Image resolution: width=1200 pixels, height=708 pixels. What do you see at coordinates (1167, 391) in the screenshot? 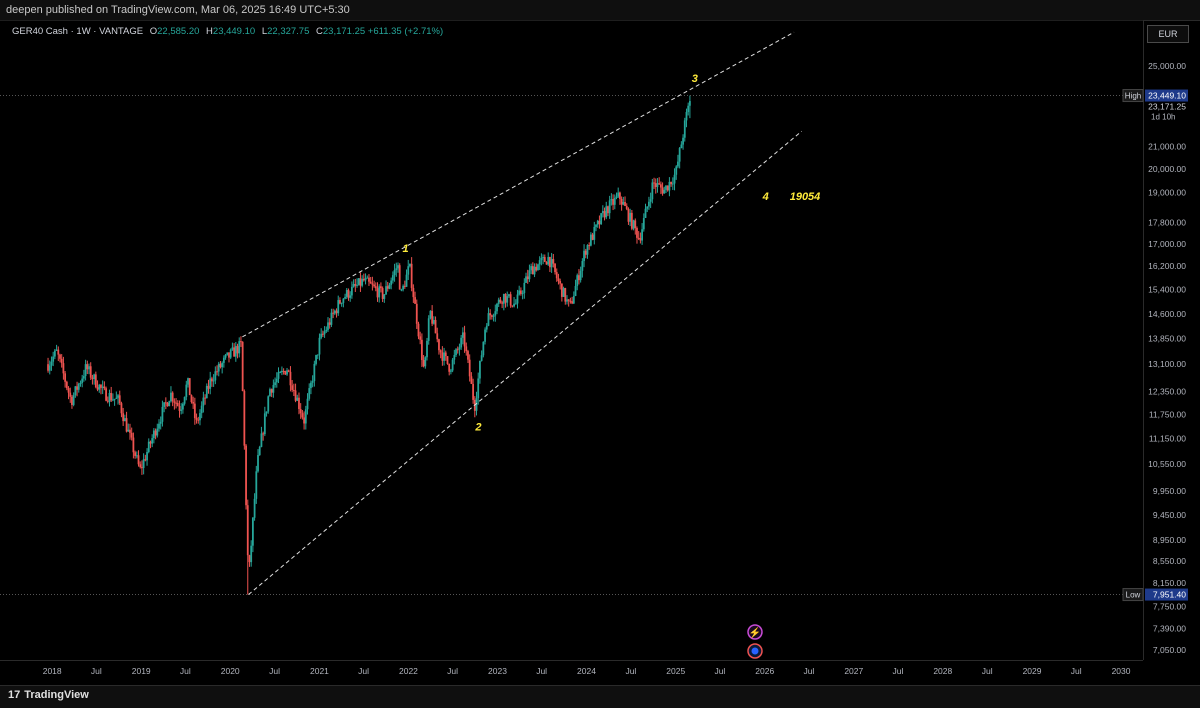
I see `price-tick-label: 12,350.00` at bounding box center [1167, 391].